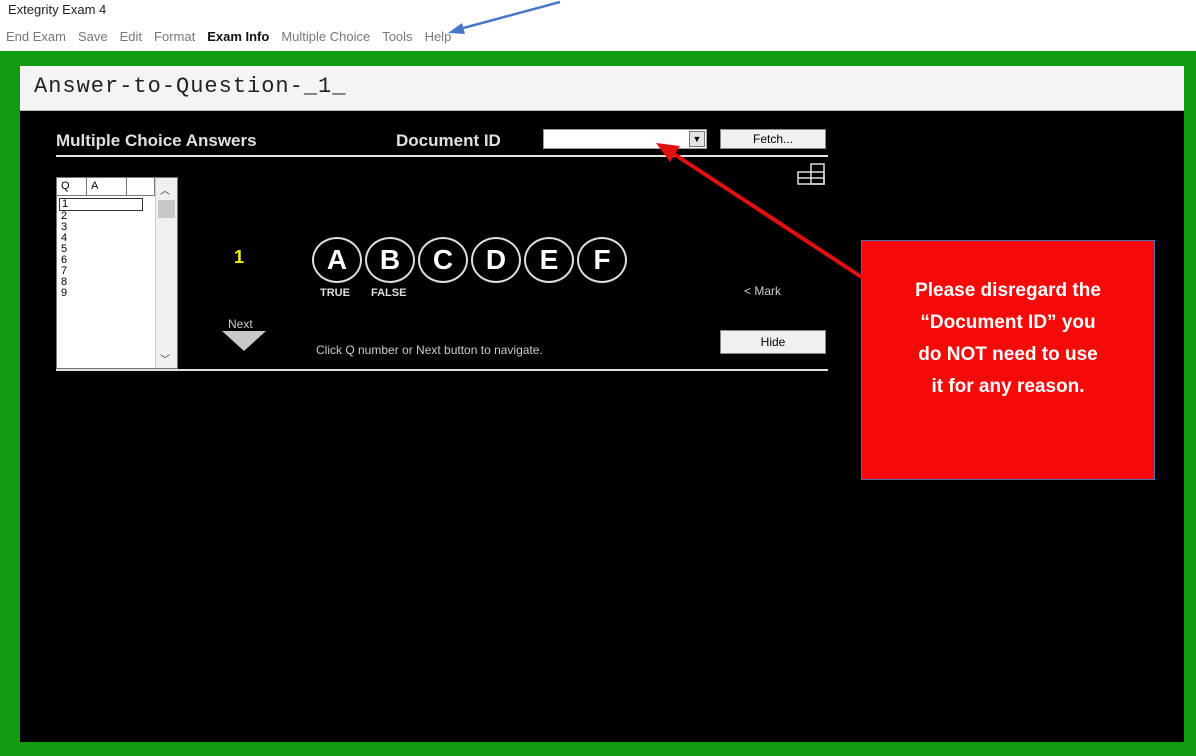  What do you see at coordinates (107, 271) in the screenshot?
I see `list-item: 7` at bounding box center [107, 271].